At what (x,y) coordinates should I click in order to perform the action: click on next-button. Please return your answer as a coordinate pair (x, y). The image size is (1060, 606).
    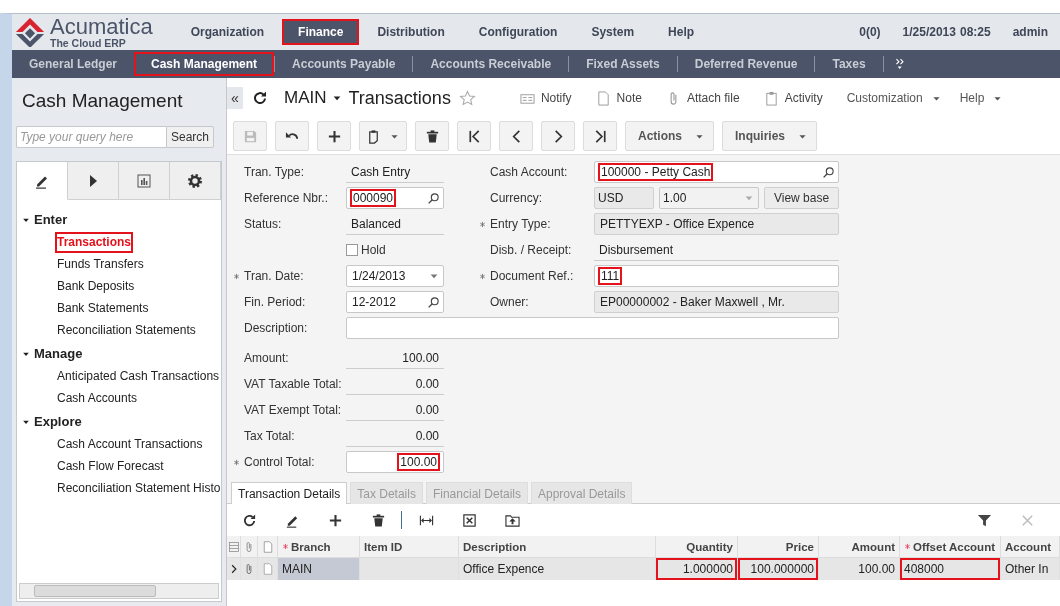
    Looking at the image, I should click on (558, 136).